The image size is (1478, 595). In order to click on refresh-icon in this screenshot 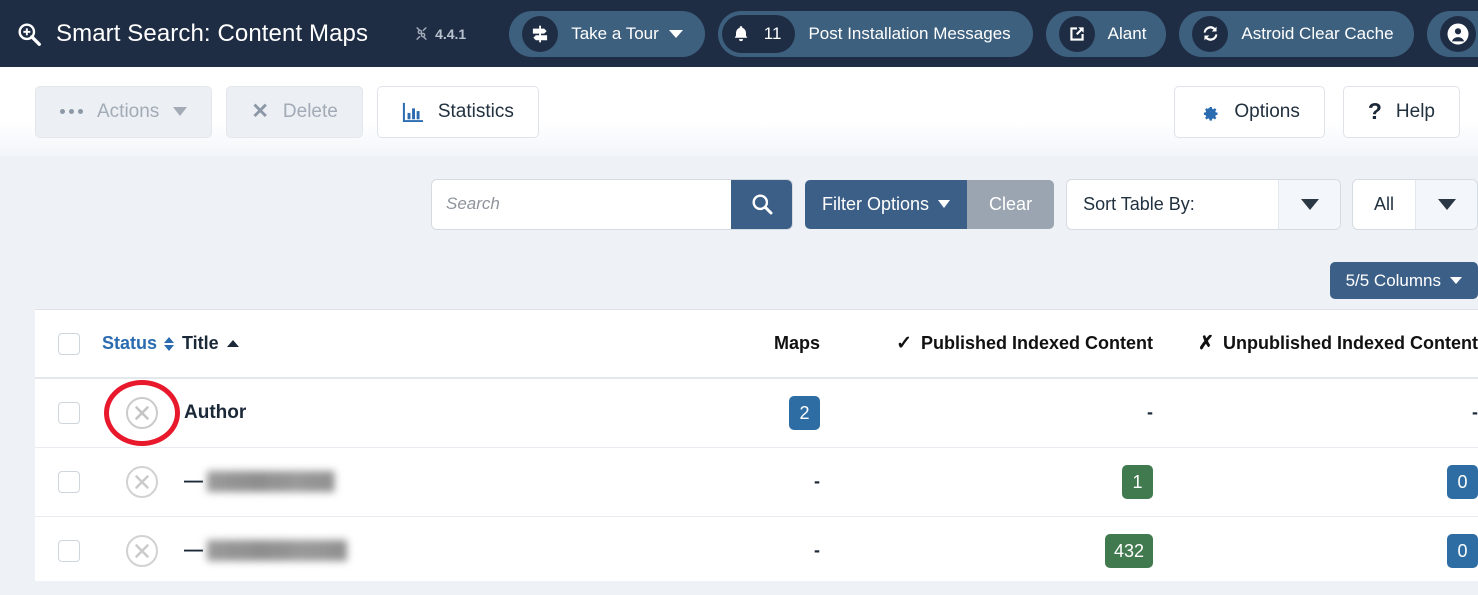, I will do `click(1210, 33)`.